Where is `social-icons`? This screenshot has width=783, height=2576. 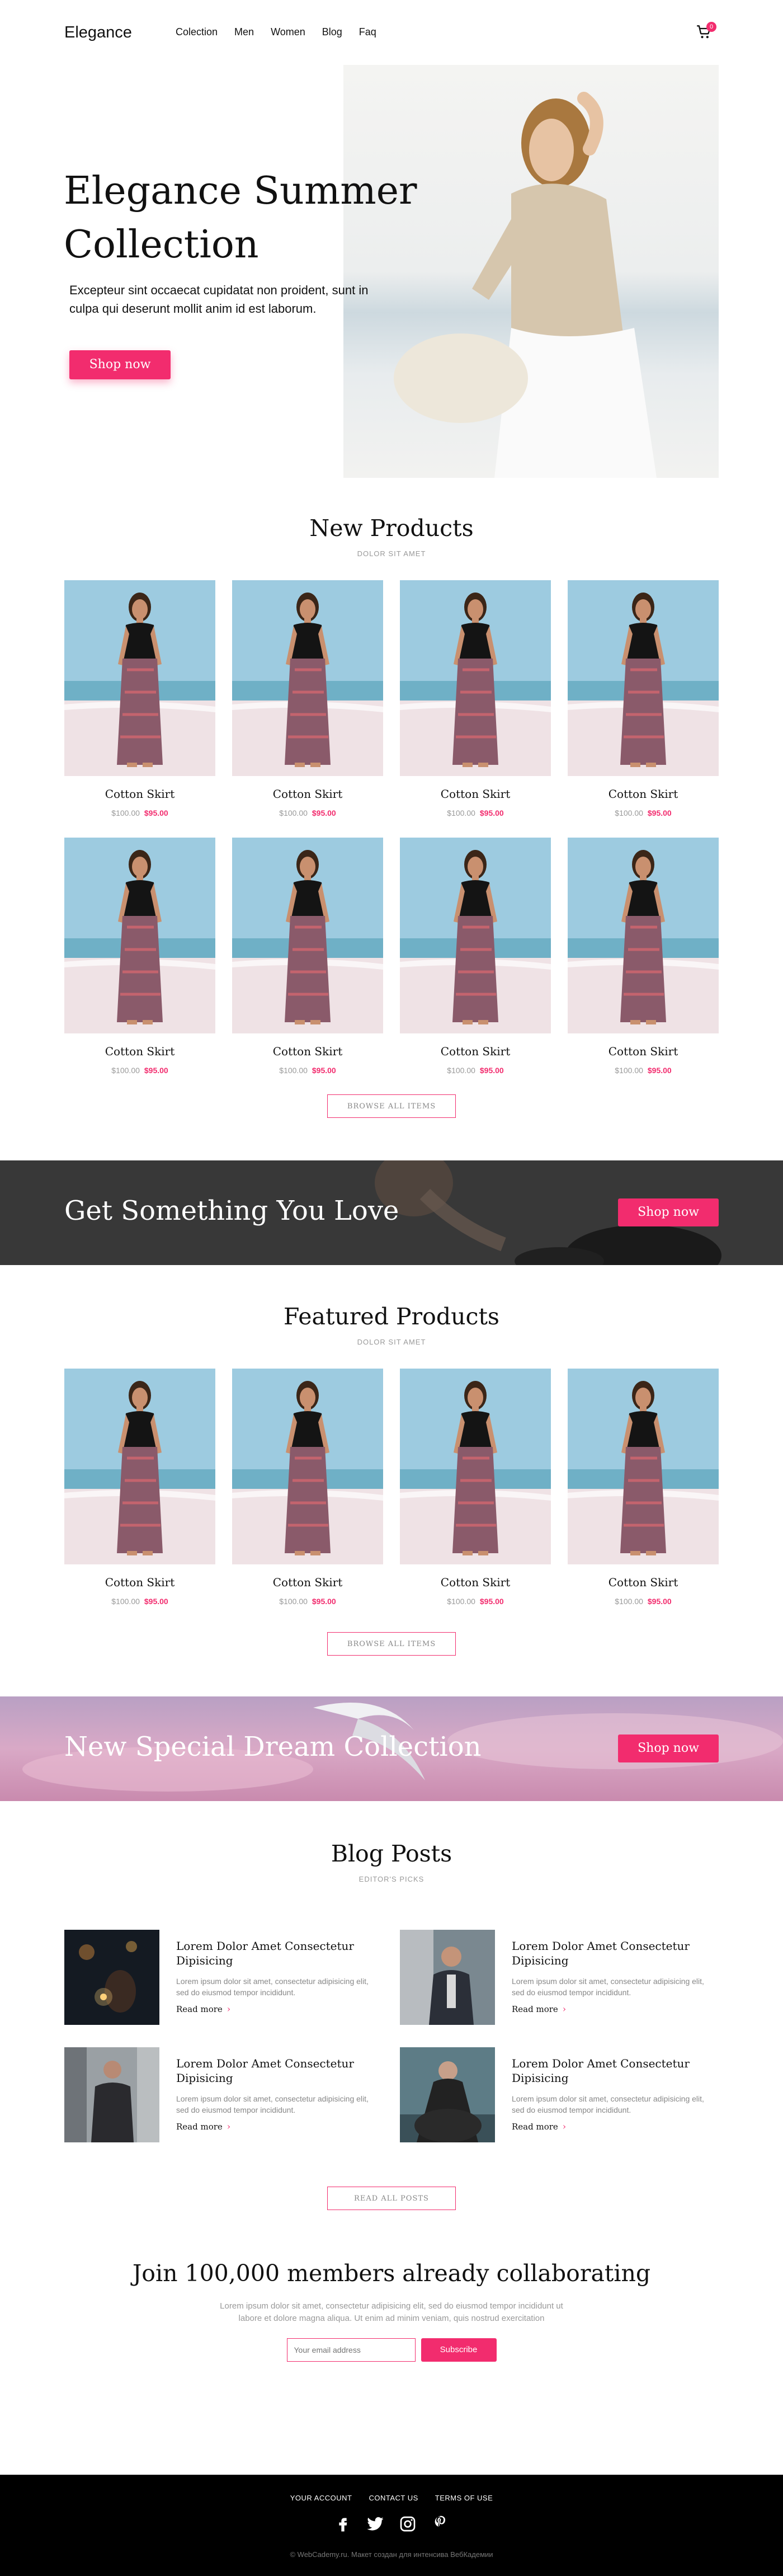
social-icons is located at coordinates (391, 2524).